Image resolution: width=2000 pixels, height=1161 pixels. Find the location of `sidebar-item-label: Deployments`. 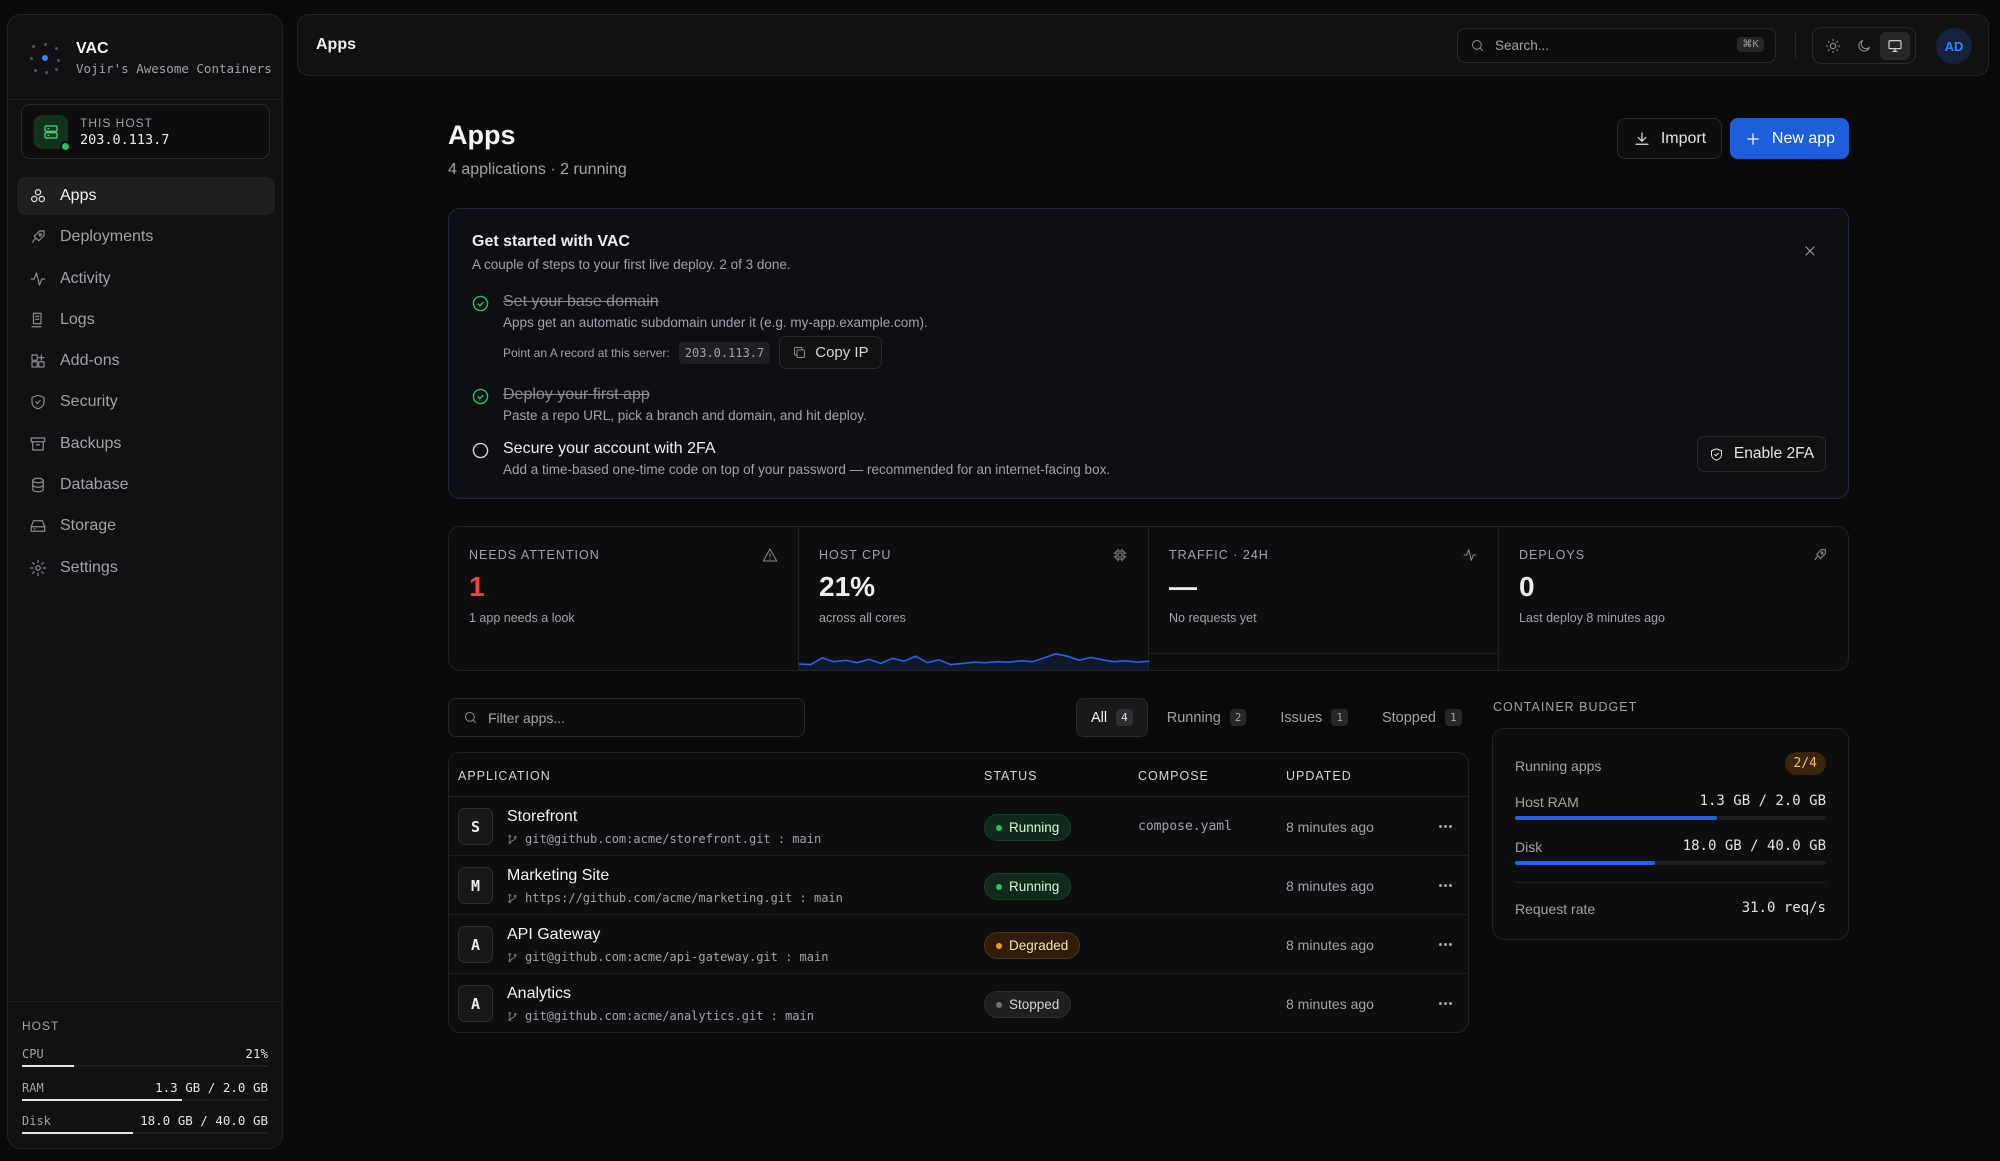

sidebar-item-label: Deployments is located at coordinates (107, 237).